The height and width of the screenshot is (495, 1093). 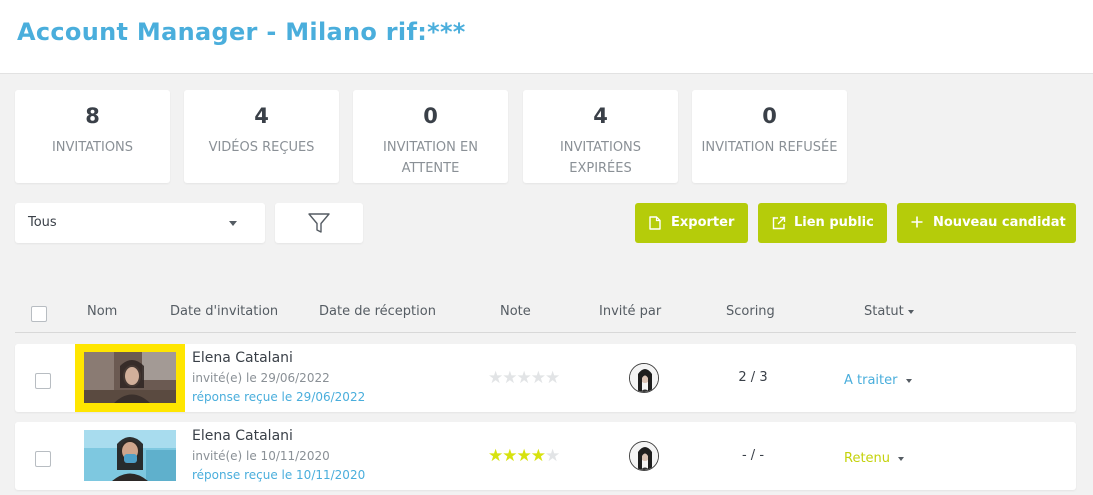 What do you see at coordinates (917, 222) in the screenshot?
I see `plus-icon` at bounding box center [917, 222].